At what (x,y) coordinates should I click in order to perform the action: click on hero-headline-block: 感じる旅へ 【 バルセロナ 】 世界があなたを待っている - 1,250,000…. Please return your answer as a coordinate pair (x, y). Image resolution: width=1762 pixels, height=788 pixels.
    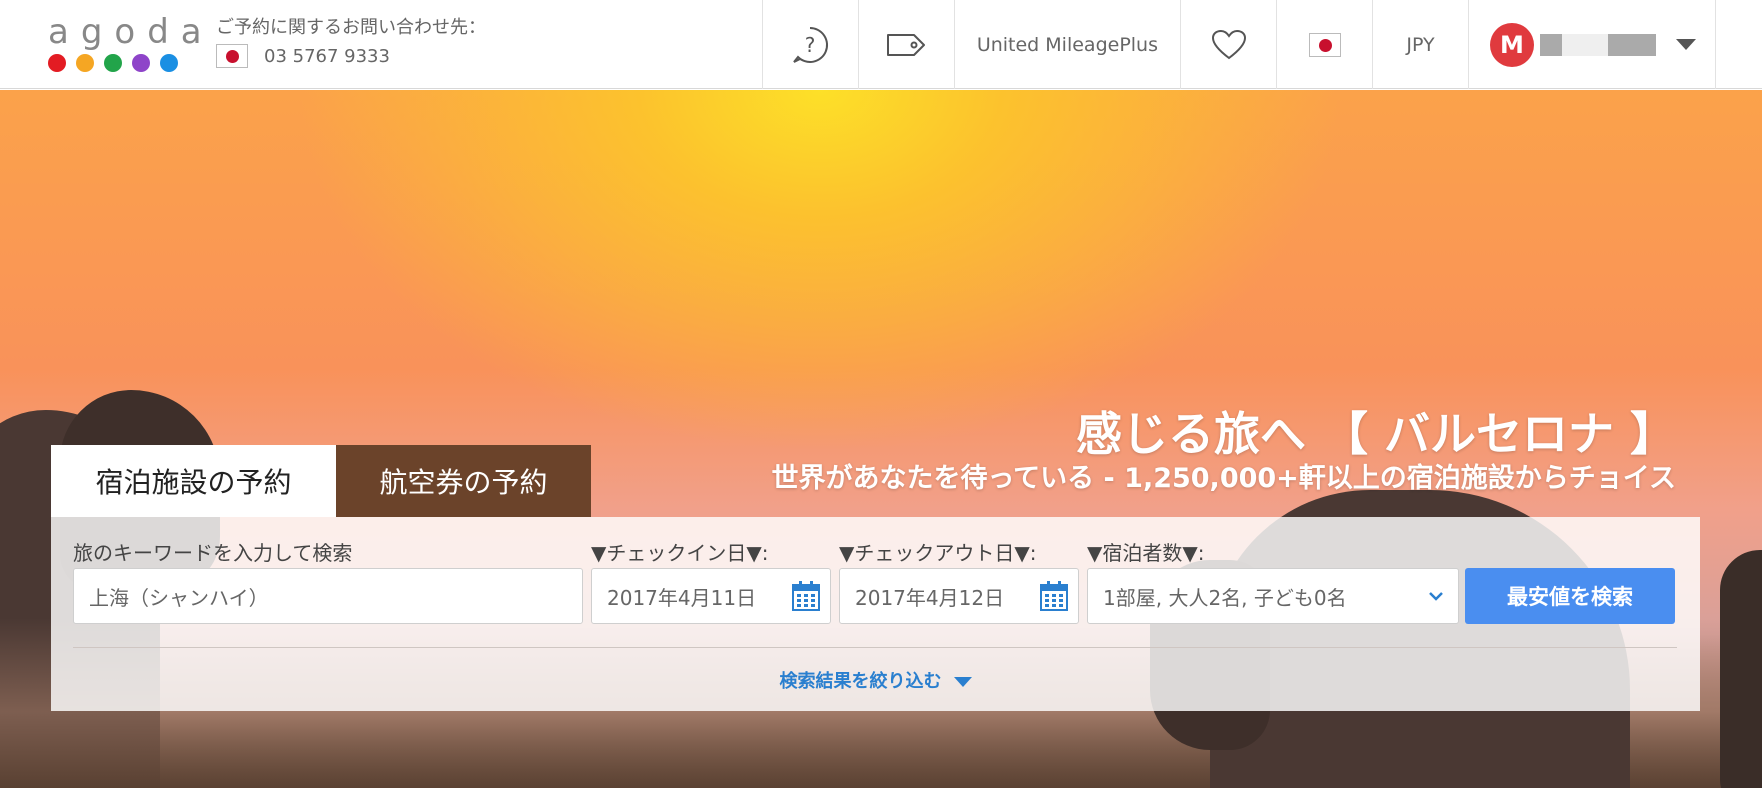
    Looking at the image, I should click on (1224, 451).